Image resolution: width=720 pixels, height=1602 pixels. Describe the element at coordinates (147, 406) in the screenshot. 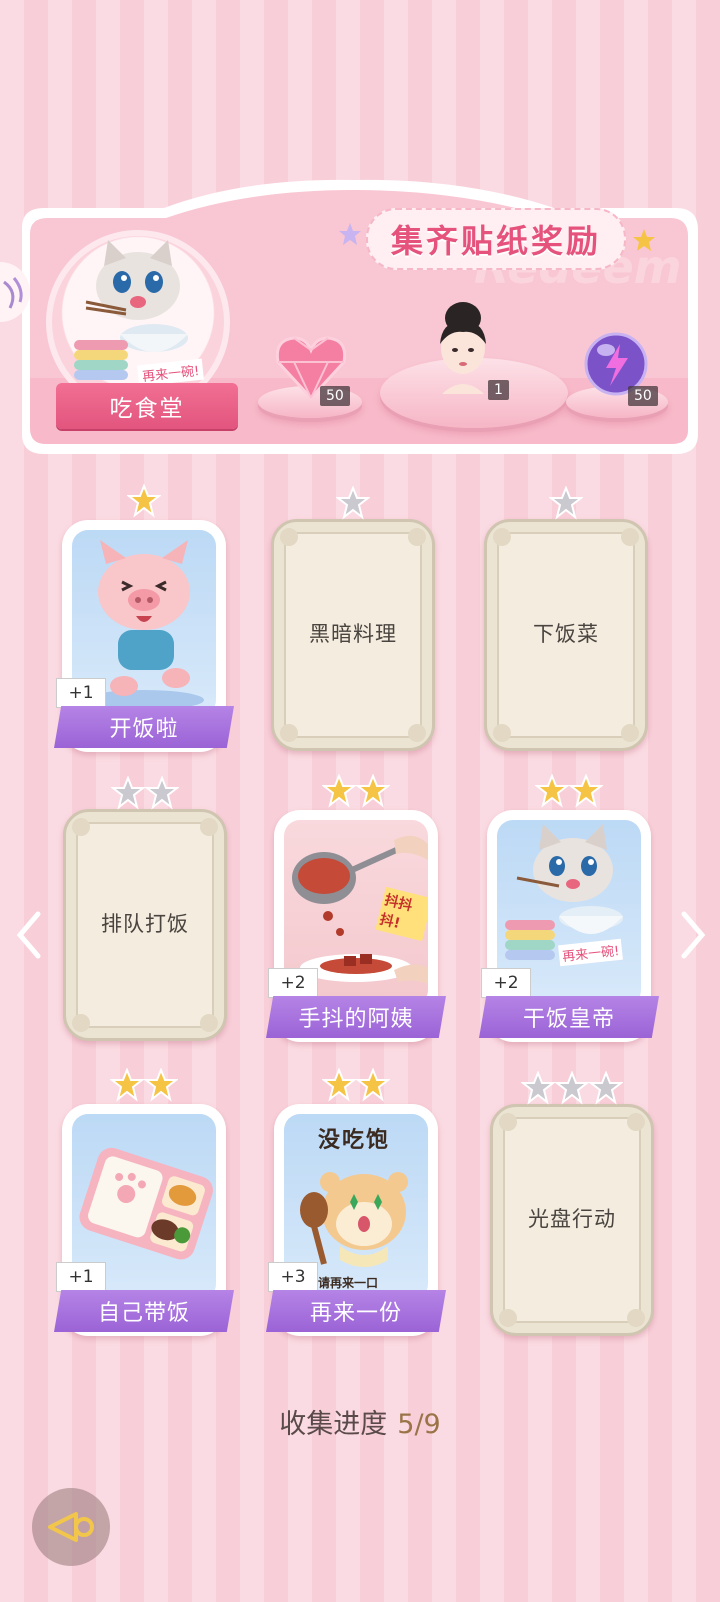

I see `medal-label: 吃食堂` at that location.